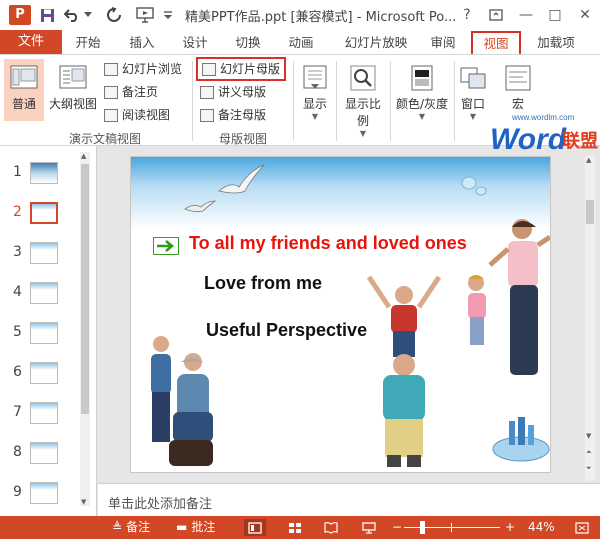 The height and width of the screenshot is (539, 600). Describe the element at coordinates (590, 318) in the screenshot. I see `slide-vertical-scrollbar: ▲ ▼ ⏶ ⏷` at that location.